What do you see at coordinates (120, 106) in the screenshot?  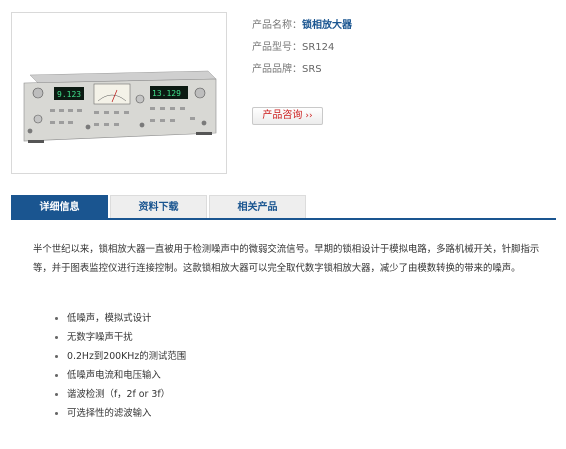 I see `lock-in-amplifier-image: 9.123 13.129` at bounding box center [120, 106].